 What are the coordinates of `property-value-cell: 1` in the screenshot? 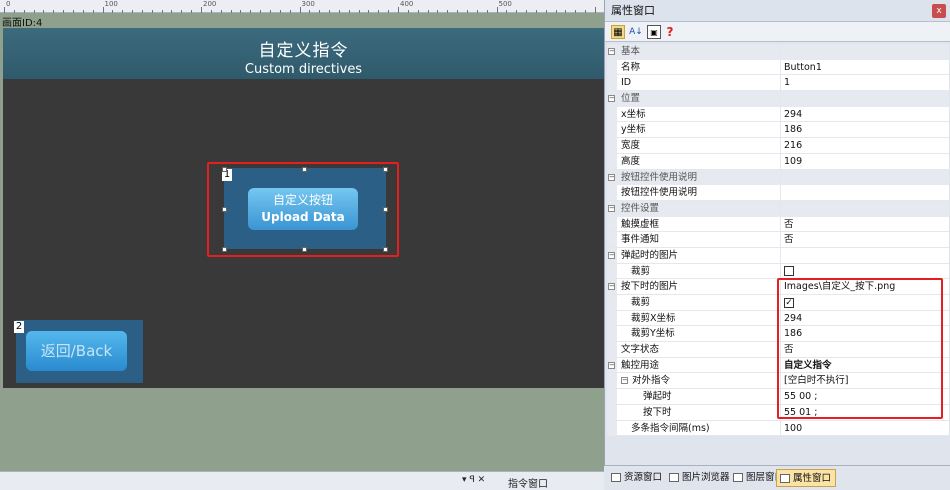 It's located at (865, 83).